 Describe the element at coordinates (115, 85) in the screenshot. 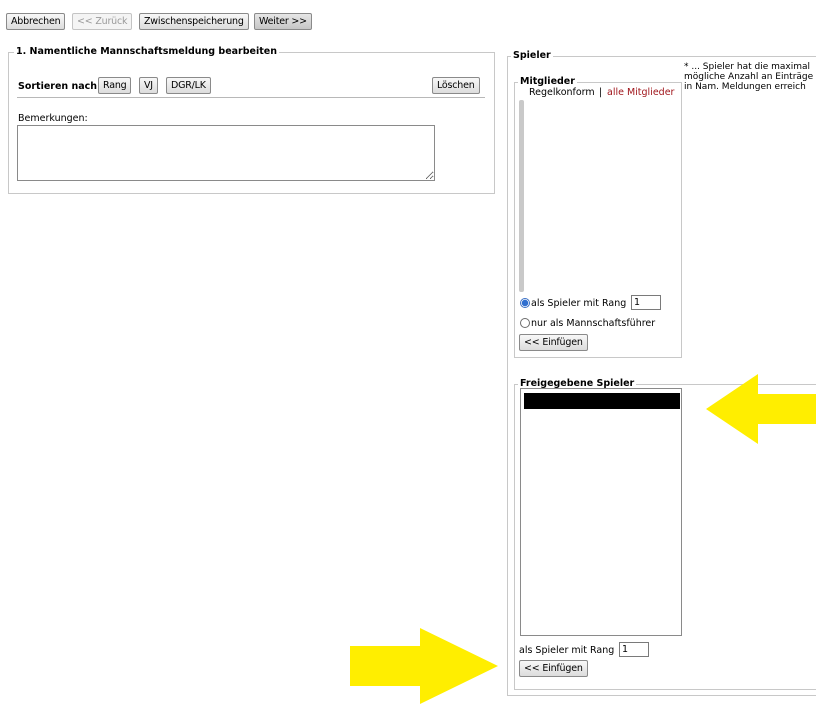

I see `sort-rank-button: Rang` at that location.